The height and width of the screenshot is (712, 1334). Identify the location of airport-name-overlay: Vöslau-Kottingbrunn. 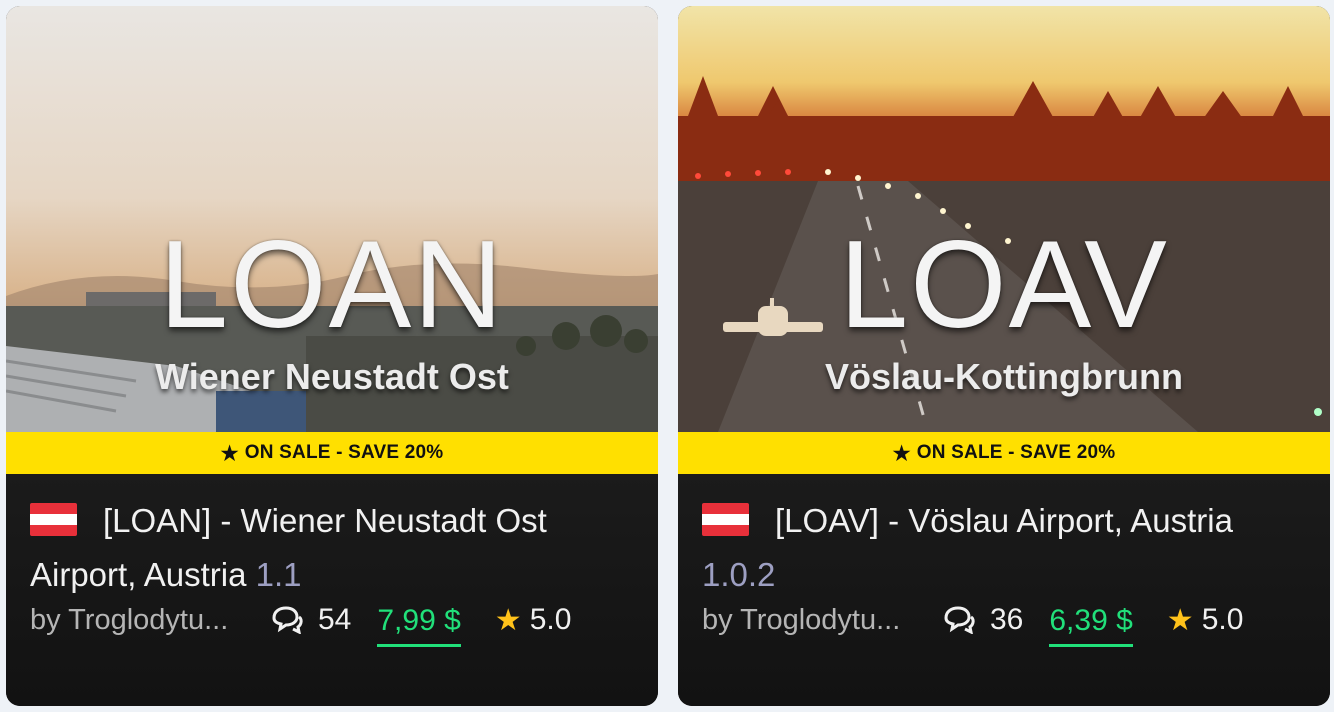
(1004, 376).